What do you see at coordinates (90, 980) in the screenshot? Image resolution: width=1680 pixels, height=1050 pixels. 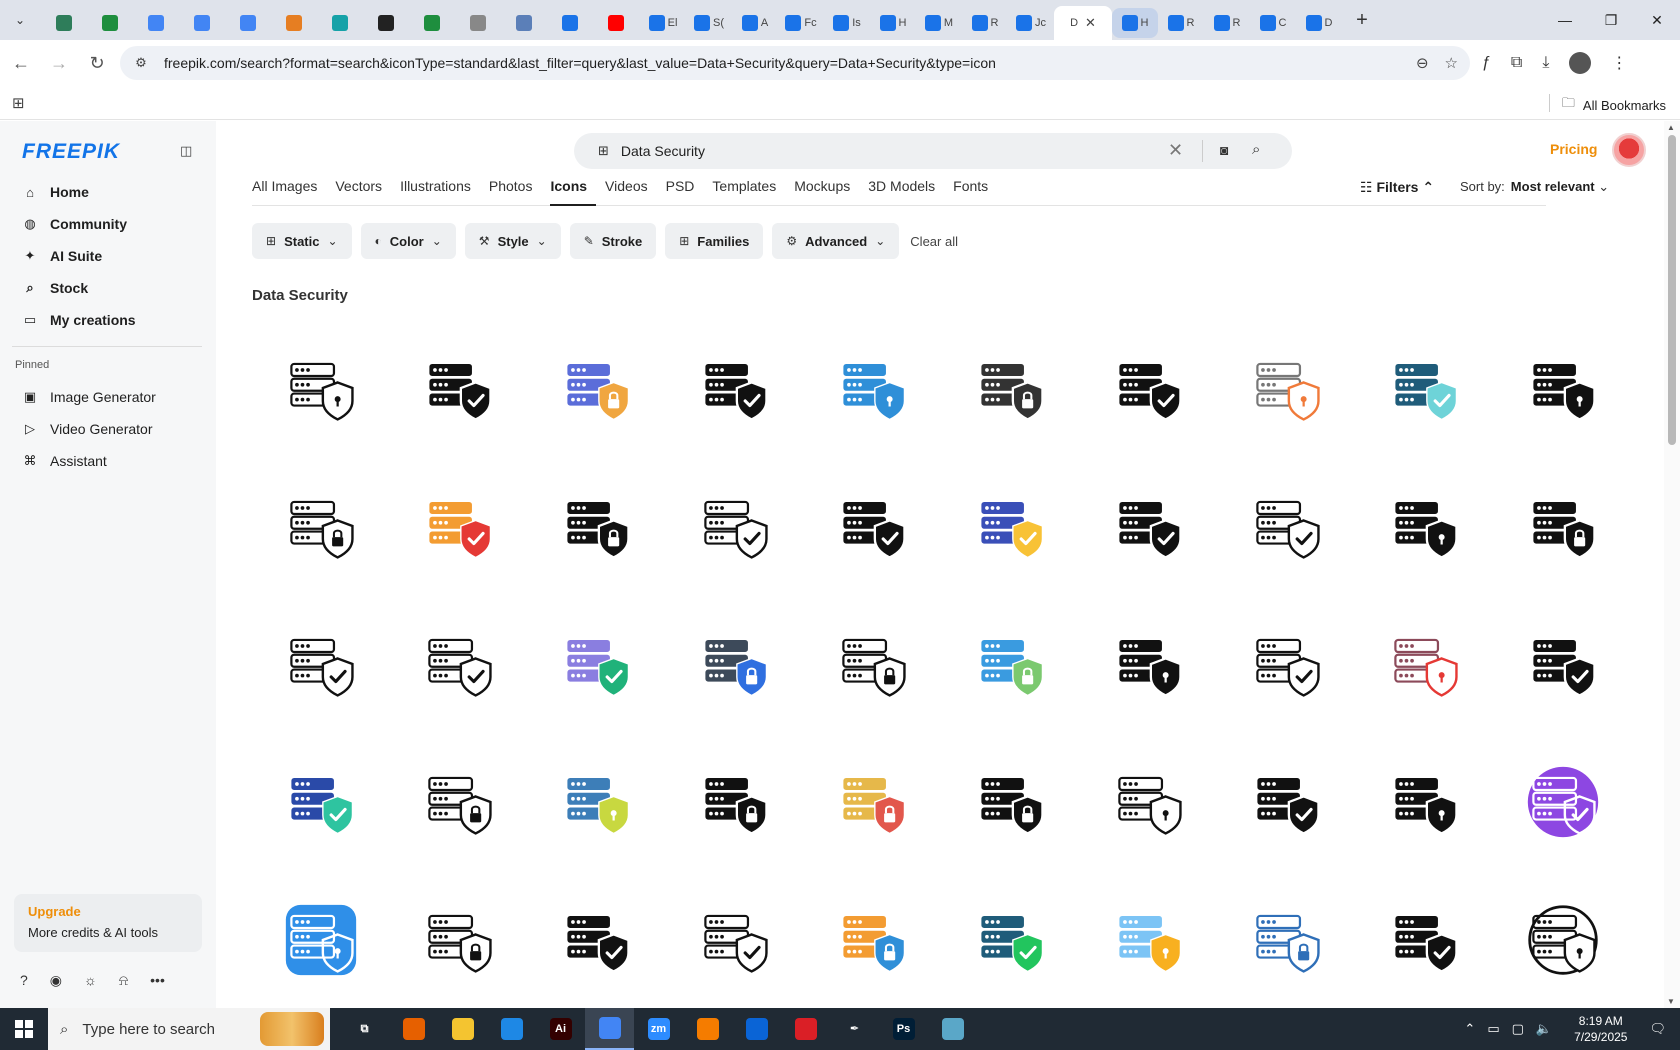 I see `theme-icon: ☼` at bounding box center [90, 980].